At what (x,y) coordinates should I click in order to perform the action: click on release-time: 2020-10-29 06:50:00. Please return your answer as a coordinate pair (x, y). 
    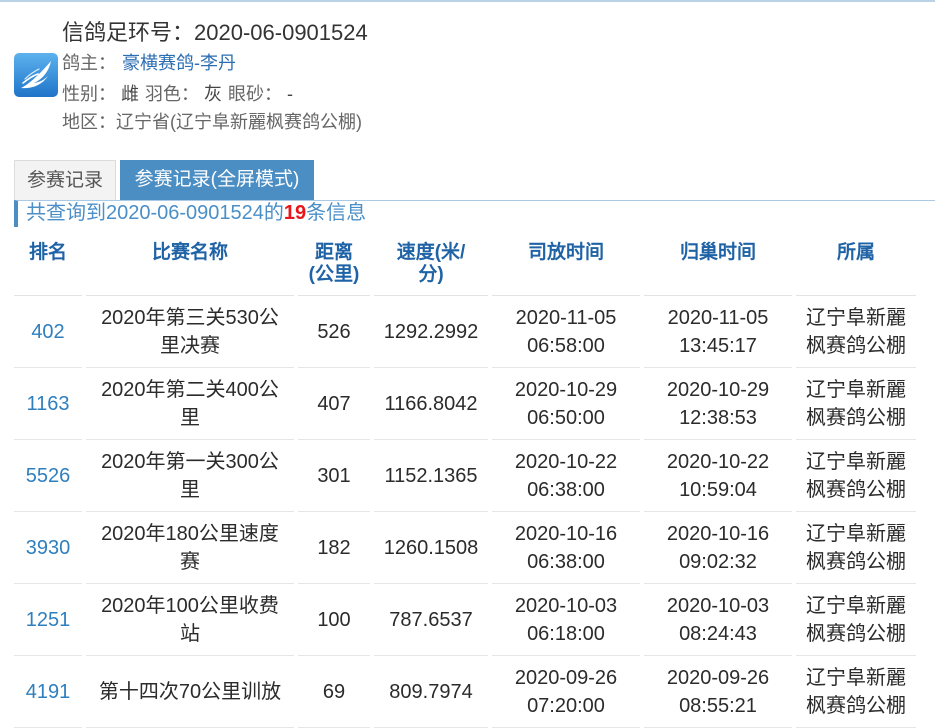
    Looking at the image, I should click on (566, 403).